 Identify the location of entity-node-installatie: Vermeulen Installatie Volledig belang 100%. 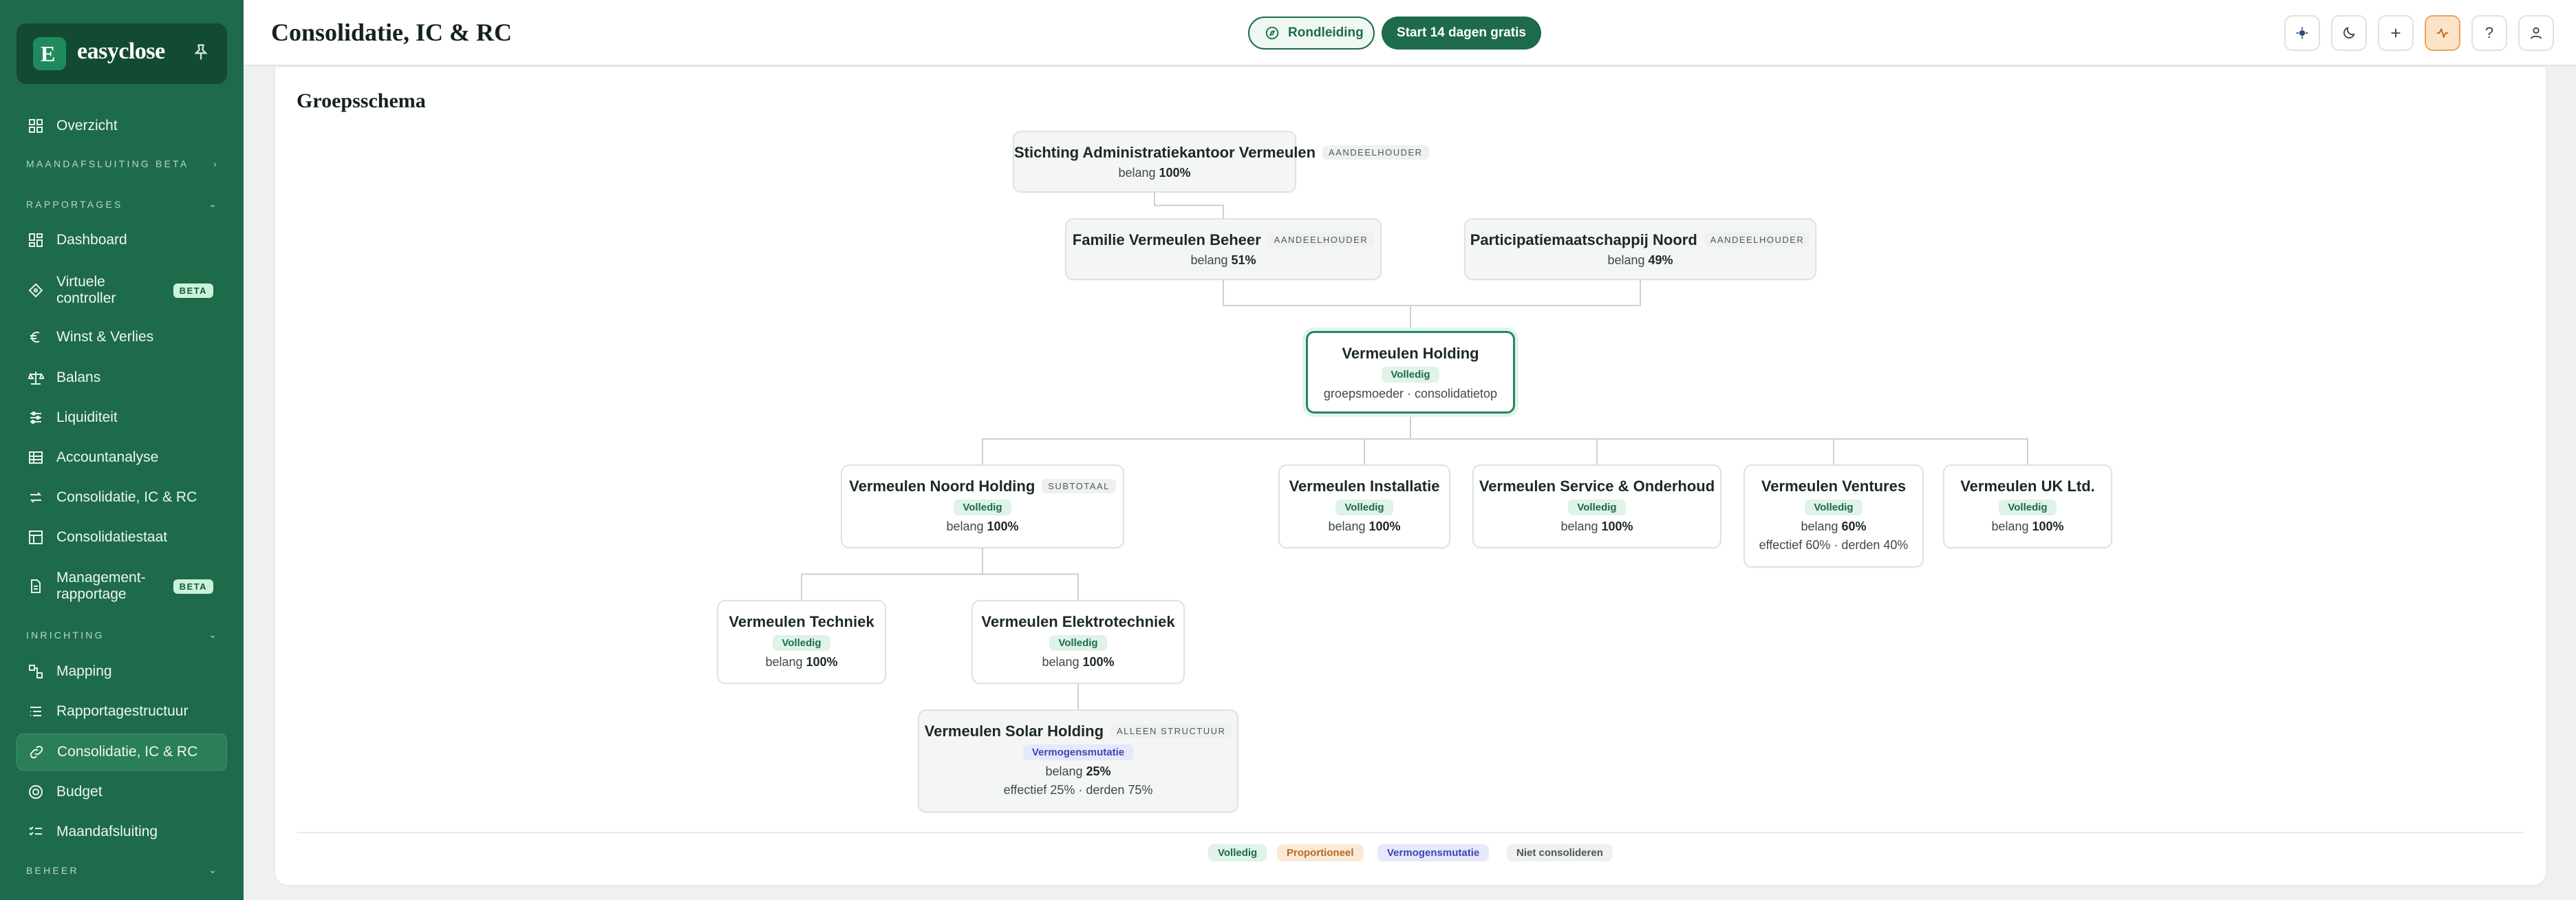
(1364, 506).